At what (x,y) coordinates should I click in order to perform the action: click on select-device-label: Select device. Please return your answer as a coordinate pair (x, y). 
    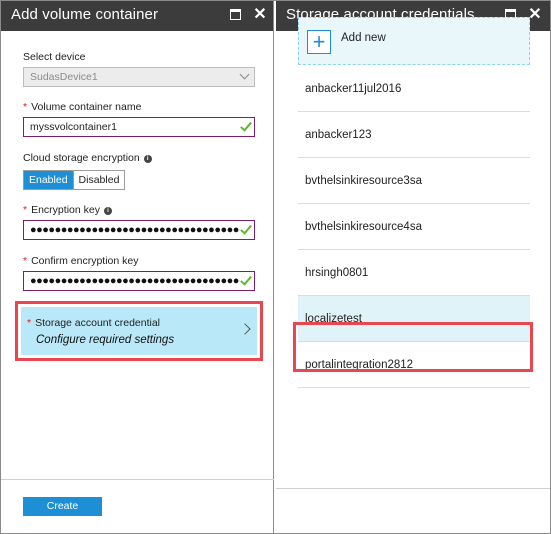
    Looking at the image, I should click on (54, 57).